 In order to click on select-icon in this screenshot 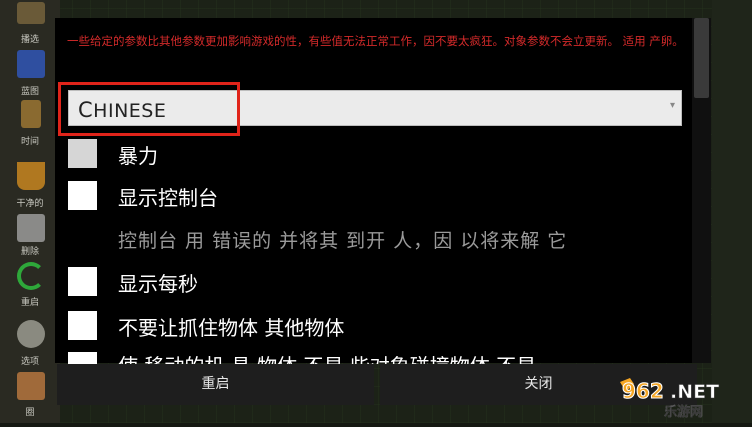, I will do `click(31, 13)`.